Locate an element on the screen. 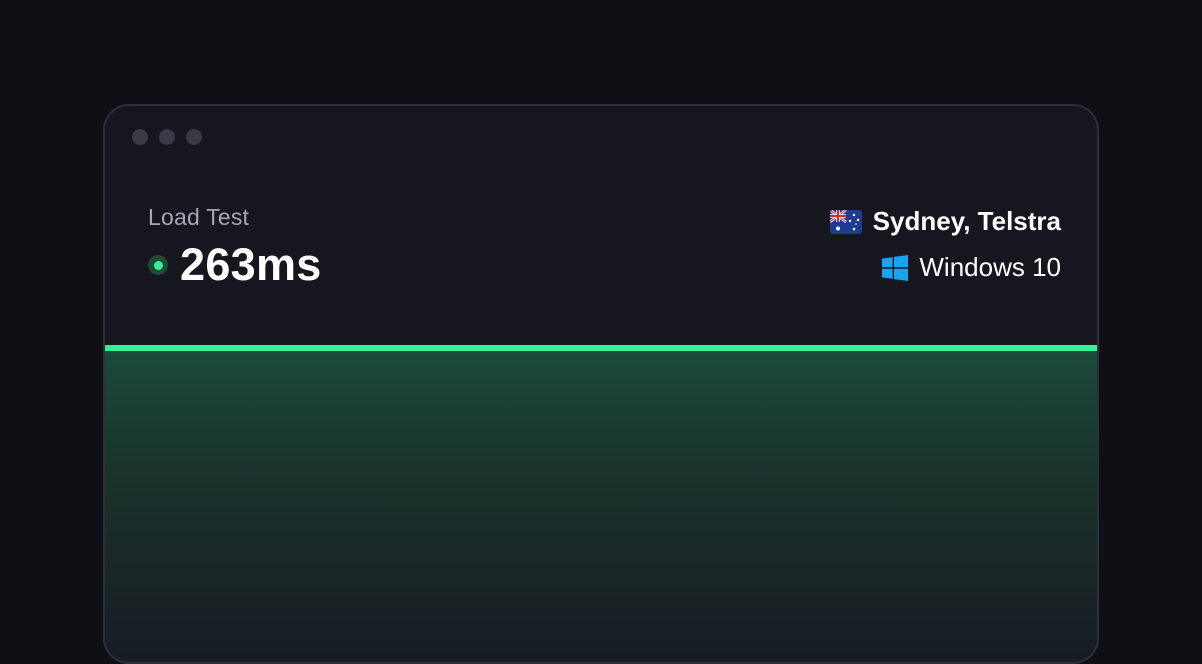 The width and height of the screenshot is (1202, 664). response-time-metric: 263ms is located at coordinates (235, 265).